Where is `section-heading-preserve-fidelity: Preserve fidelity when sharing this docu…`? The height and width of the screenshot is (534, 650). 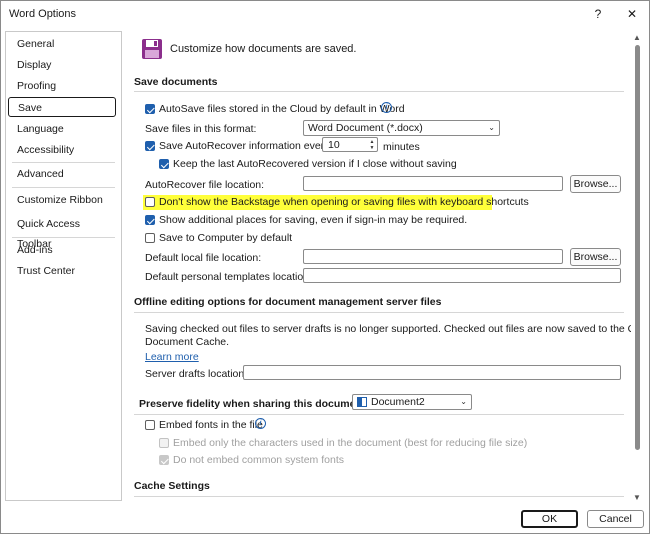 section-heading-preserve-fidelity: Preserve fidelity when sharing this docu… is located at coordinates (254, 404).